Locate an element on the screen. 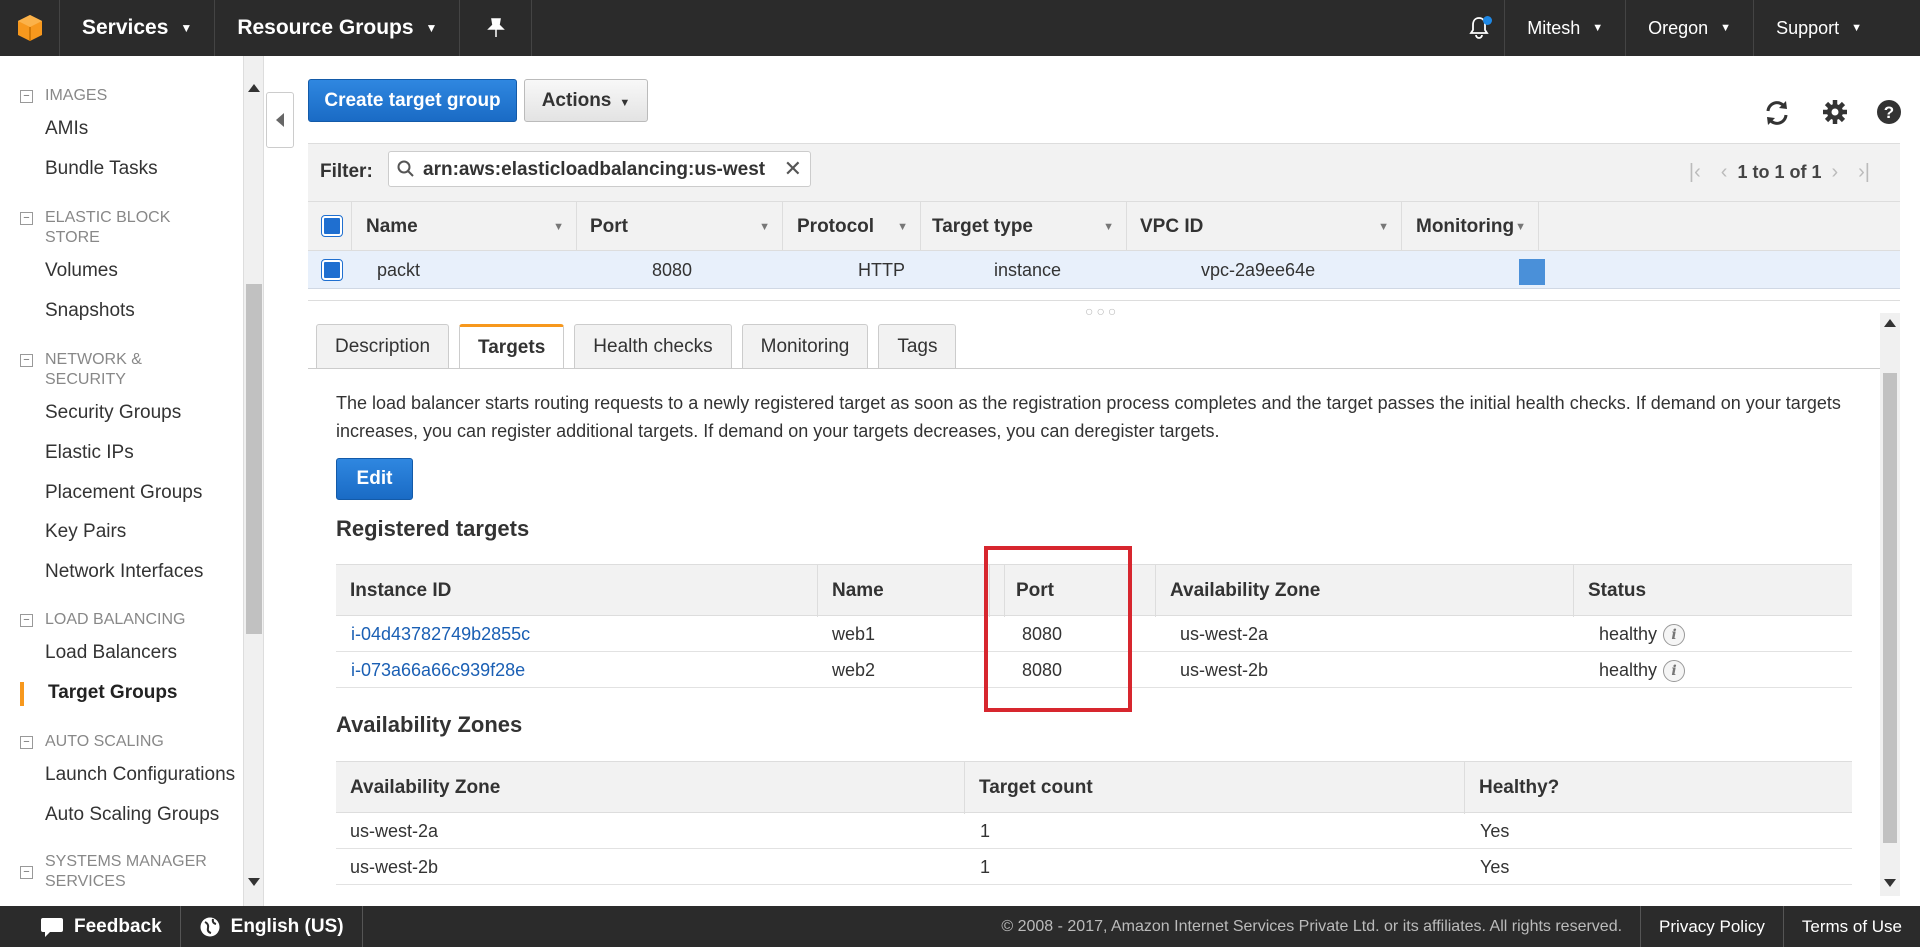 This screenshot has height=947, width=1920. column-name: Name ▼ is located at coordinates (464, 227).